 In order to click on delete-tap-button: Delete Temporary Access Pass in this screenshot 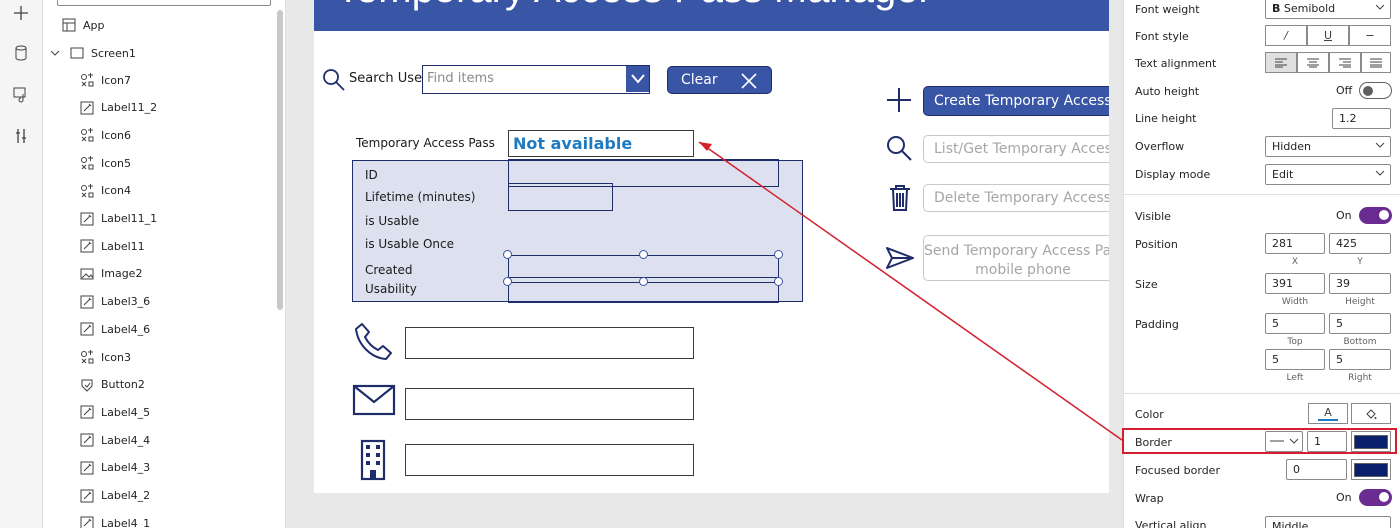, I will do `click(1016, 198)`.